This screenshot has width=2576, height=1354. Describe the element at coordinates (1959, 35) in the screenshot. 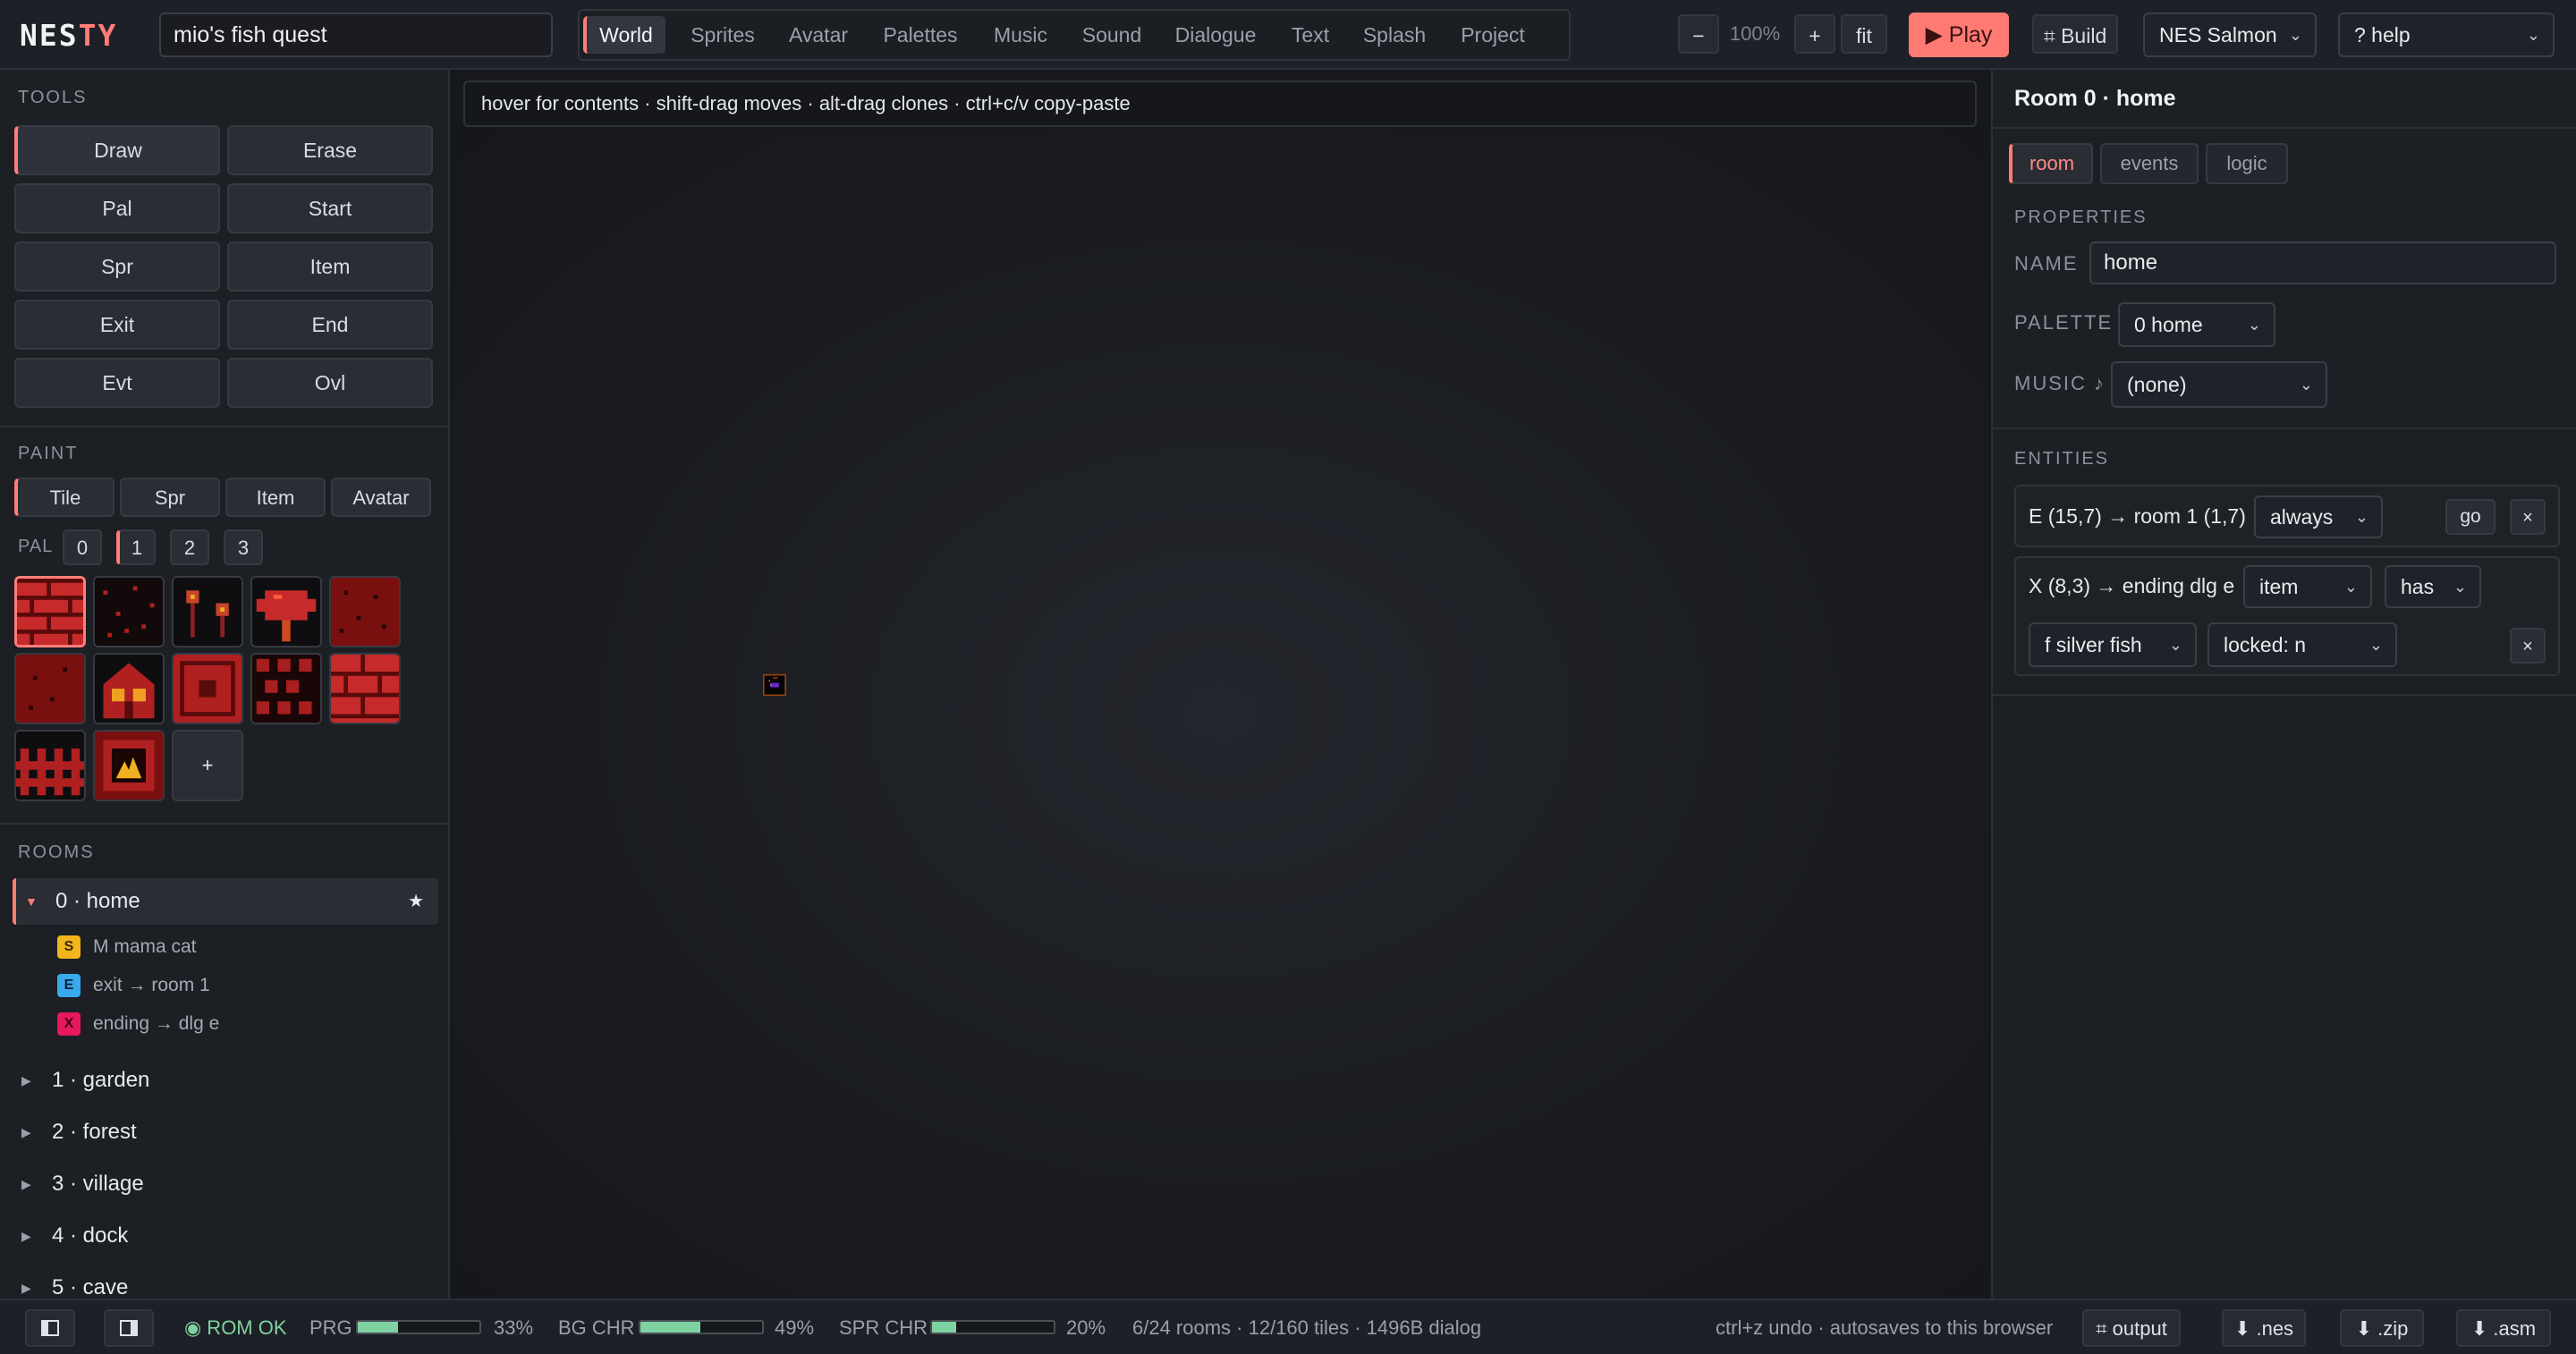

I see `play-button: ▶ Play` at that location.